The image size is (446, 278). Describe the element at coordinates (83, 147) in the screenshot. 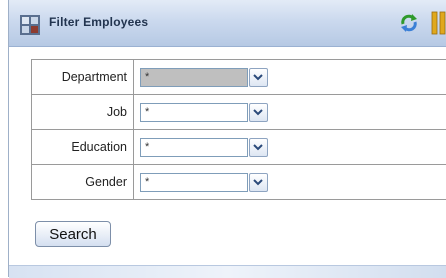

I see `education-label: Education` at that location.